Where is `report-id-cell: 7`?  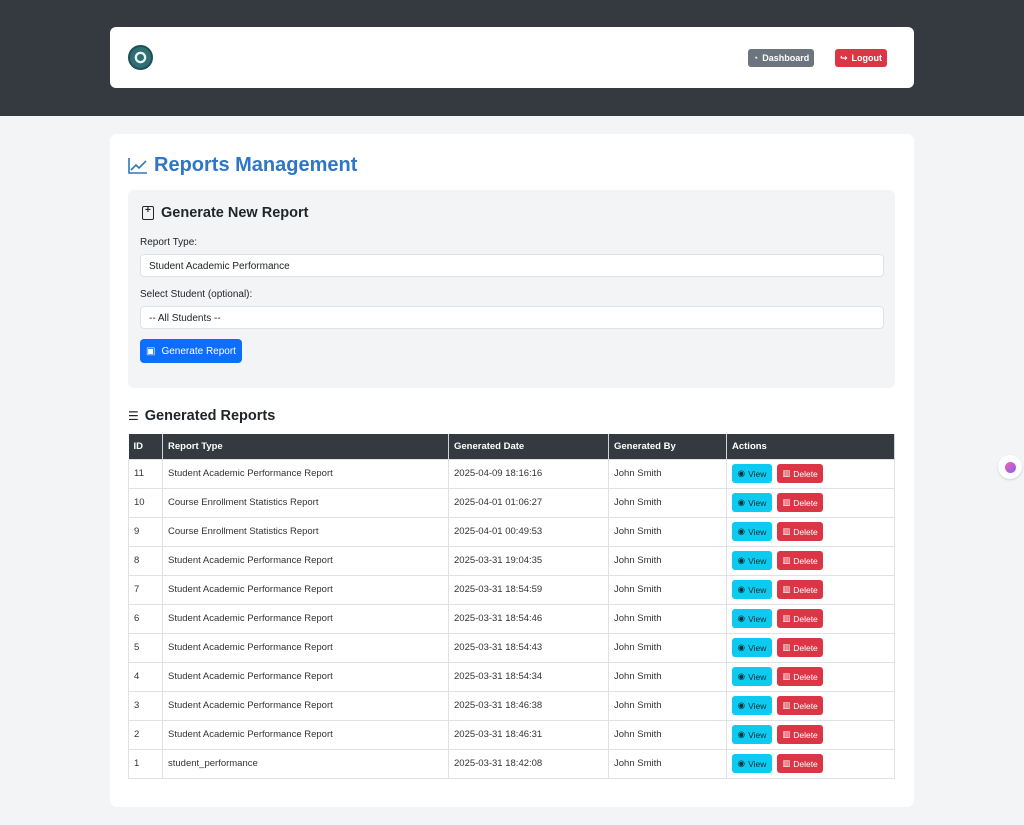
report-id-cell: 7 is located at coordinates (145, 589).